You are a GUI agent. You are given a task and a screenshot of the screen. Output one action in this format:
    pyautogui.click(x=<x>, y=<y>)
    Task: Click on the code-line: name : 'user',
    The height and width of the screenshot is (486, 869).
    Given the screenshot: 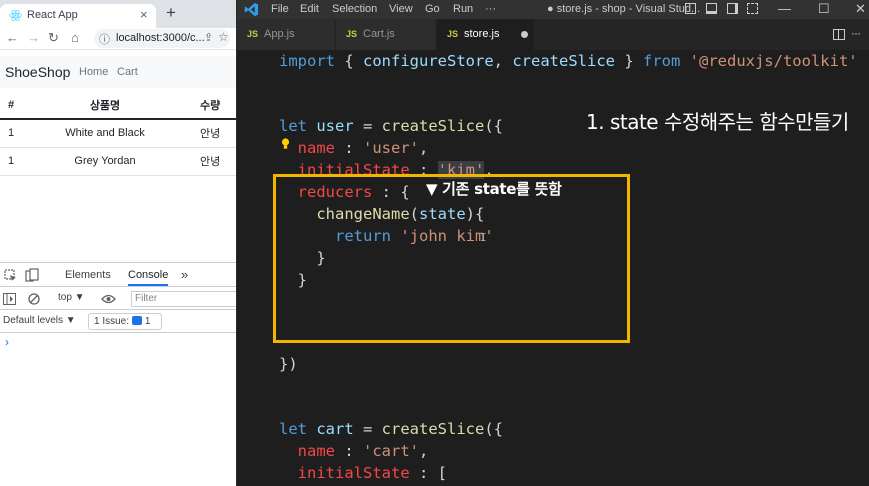 What is the action you would take?
    pyautogui.click(x=354, y=148)
    